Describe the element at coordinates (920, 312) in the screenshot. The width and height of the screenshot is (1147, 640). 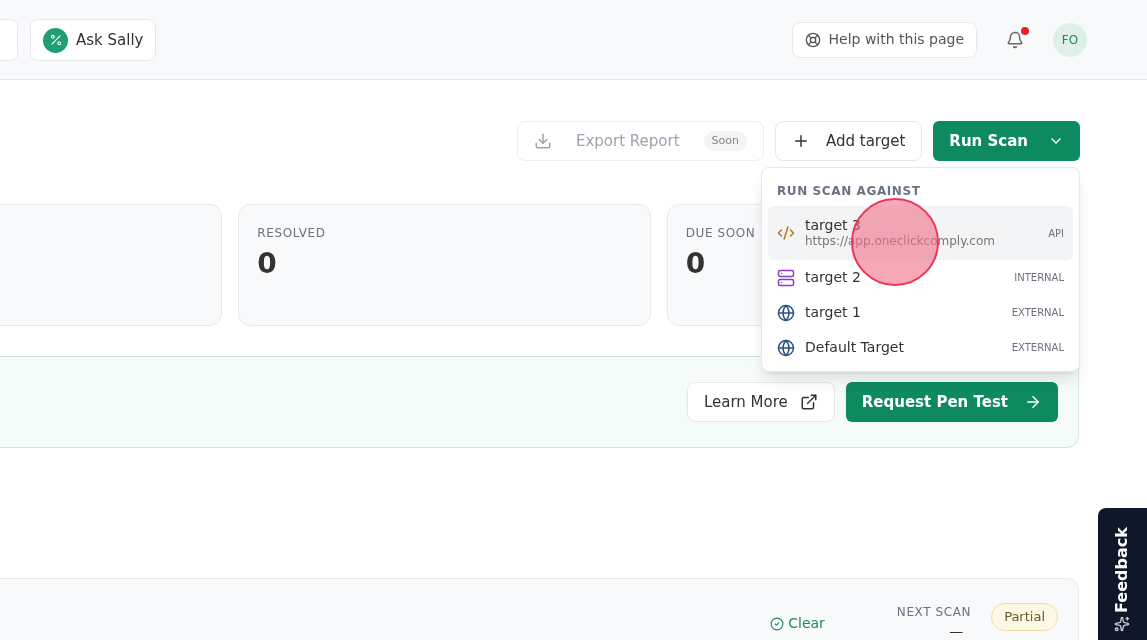
I see `target-menu-item: target 1 EXTERNAL` at that location.